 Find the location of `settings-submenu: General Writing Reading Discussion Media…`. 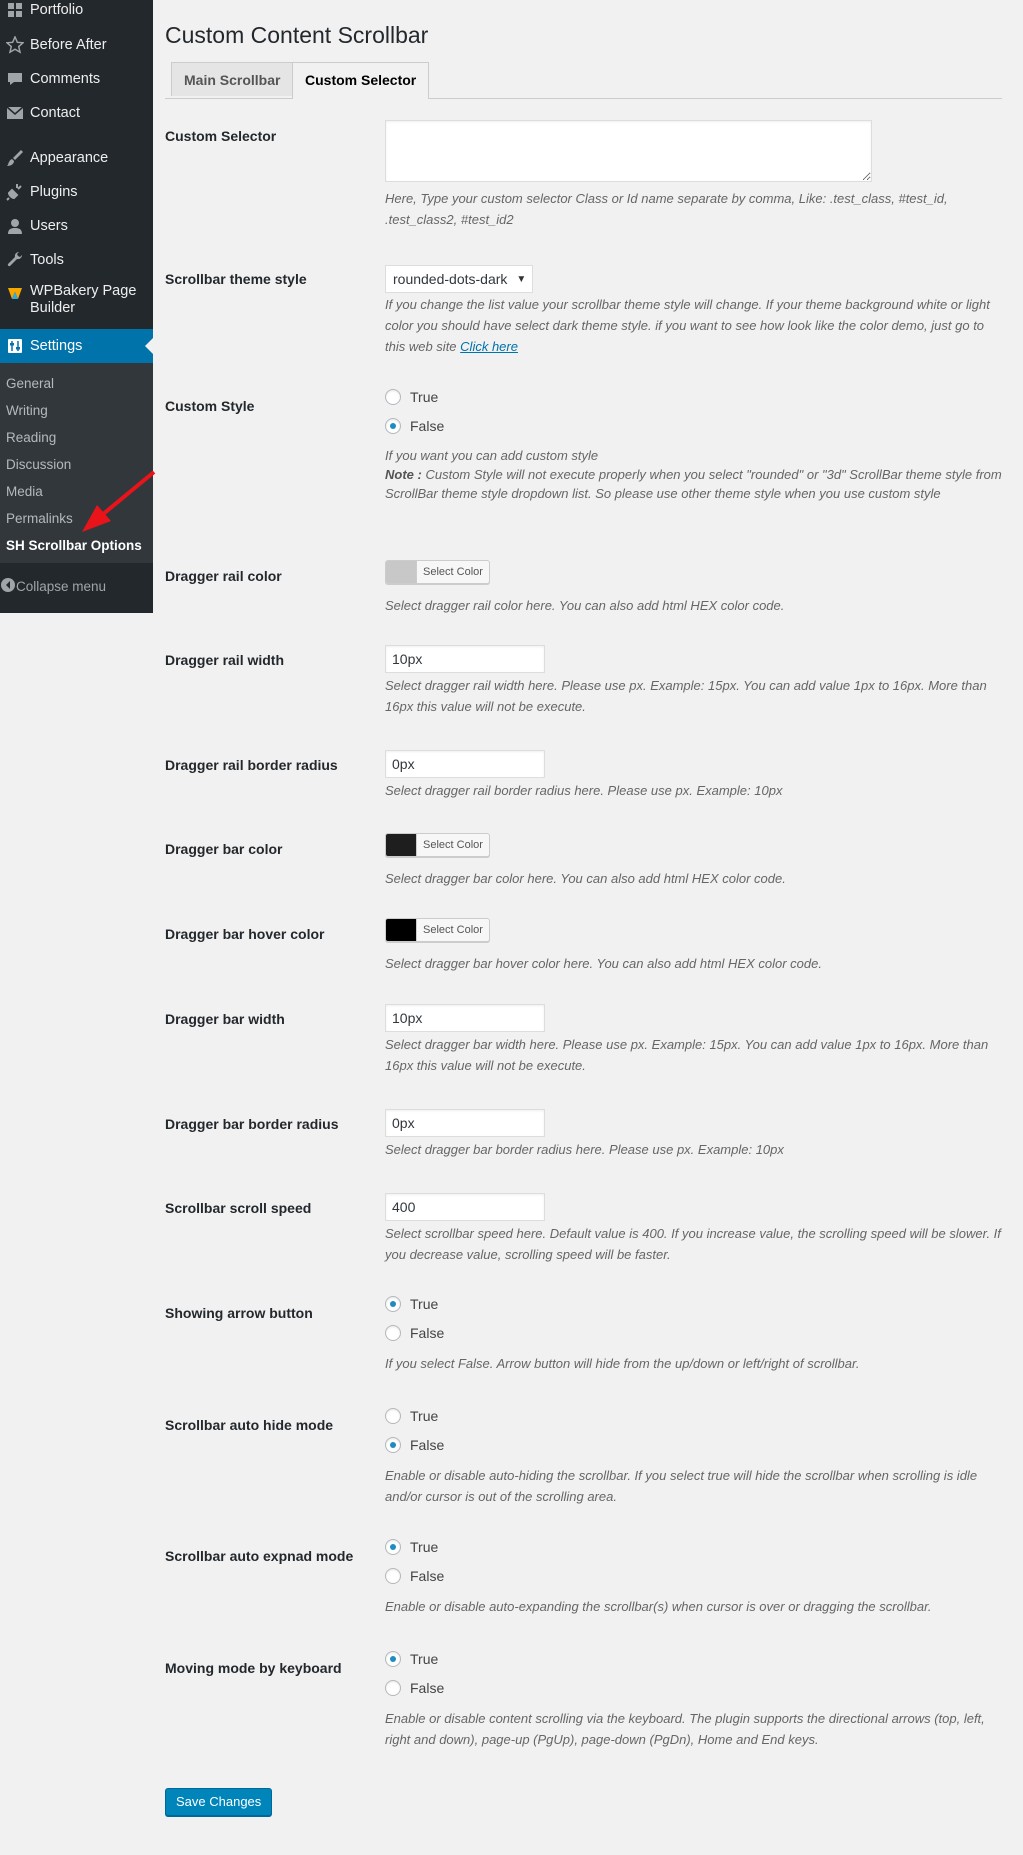

settings-submenu: General Writing Reading Discussion Media… is located at coordinates (76, 463).